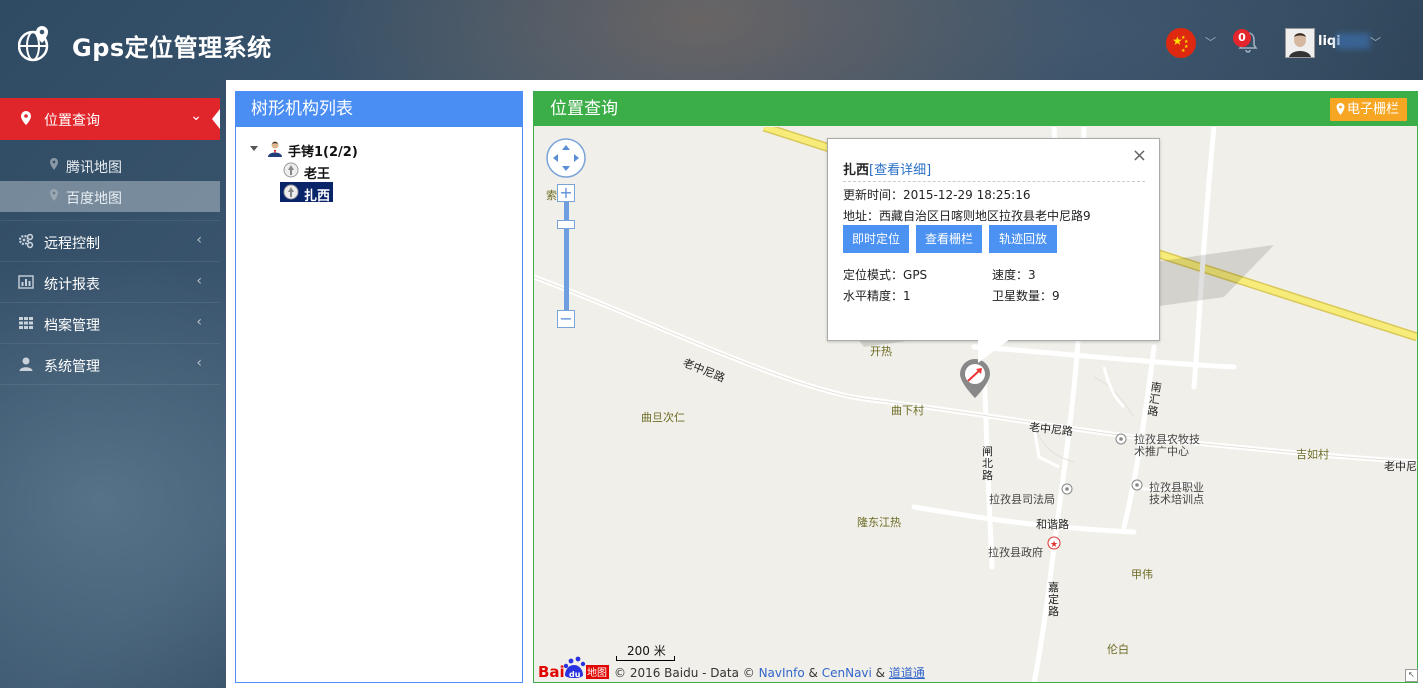  What do you see at coordinates (1312, 454) in the screenshot?
I see `map-label: 吉如村` at bounding box center [1312, 454].